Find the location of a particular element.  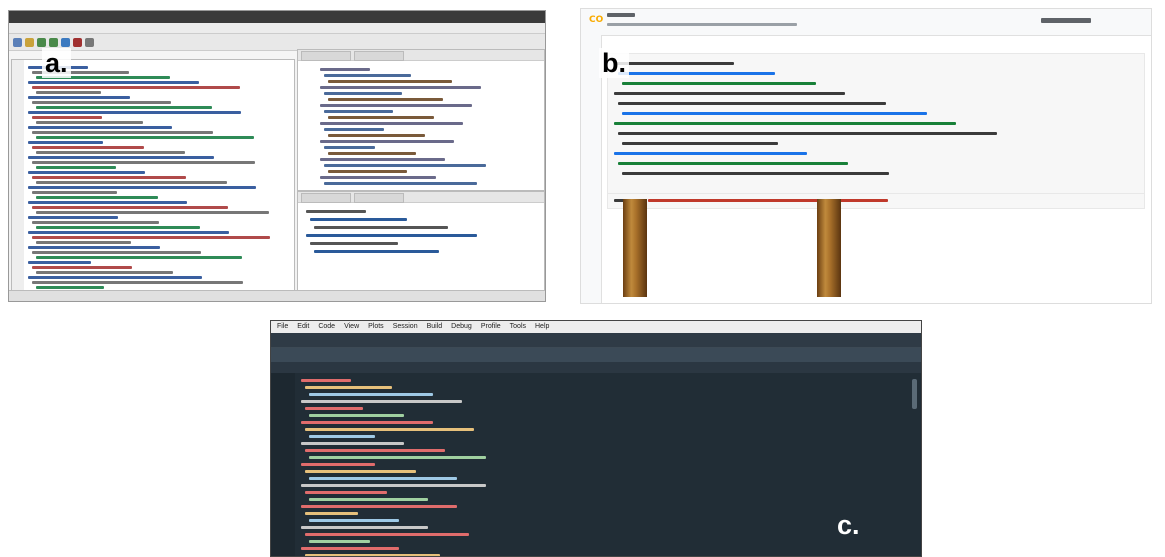

tab-console is located at coordinates (326, 198).